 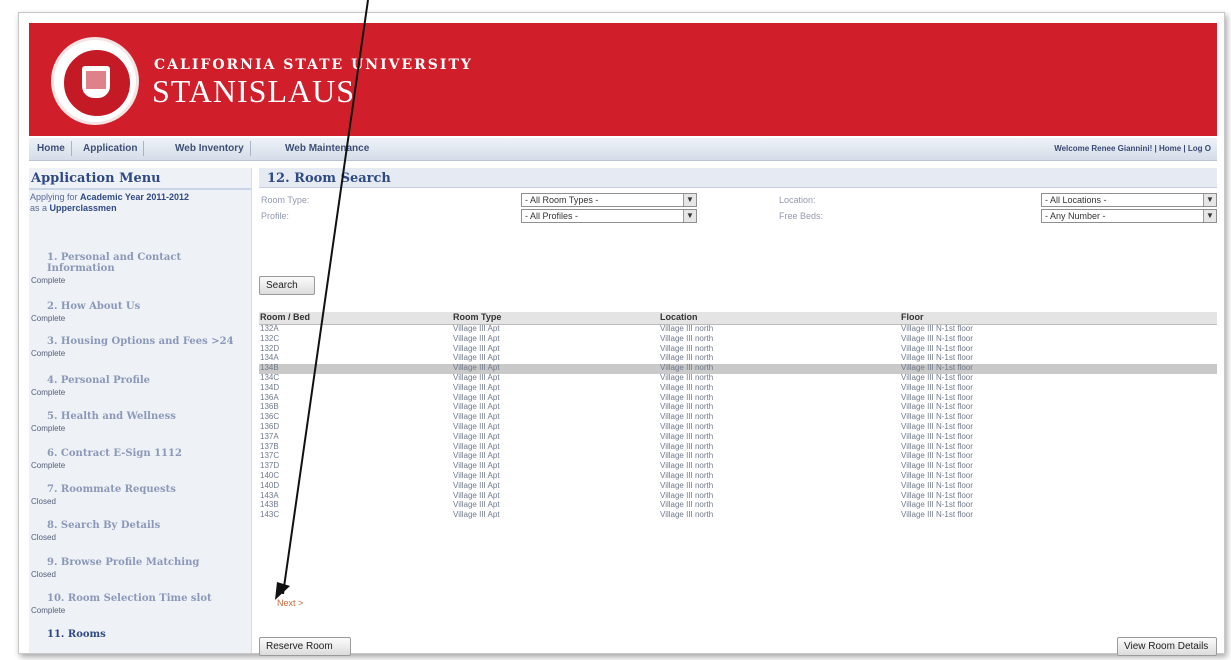 I want to click on annotation-arrow, so click(x=322, y=300).